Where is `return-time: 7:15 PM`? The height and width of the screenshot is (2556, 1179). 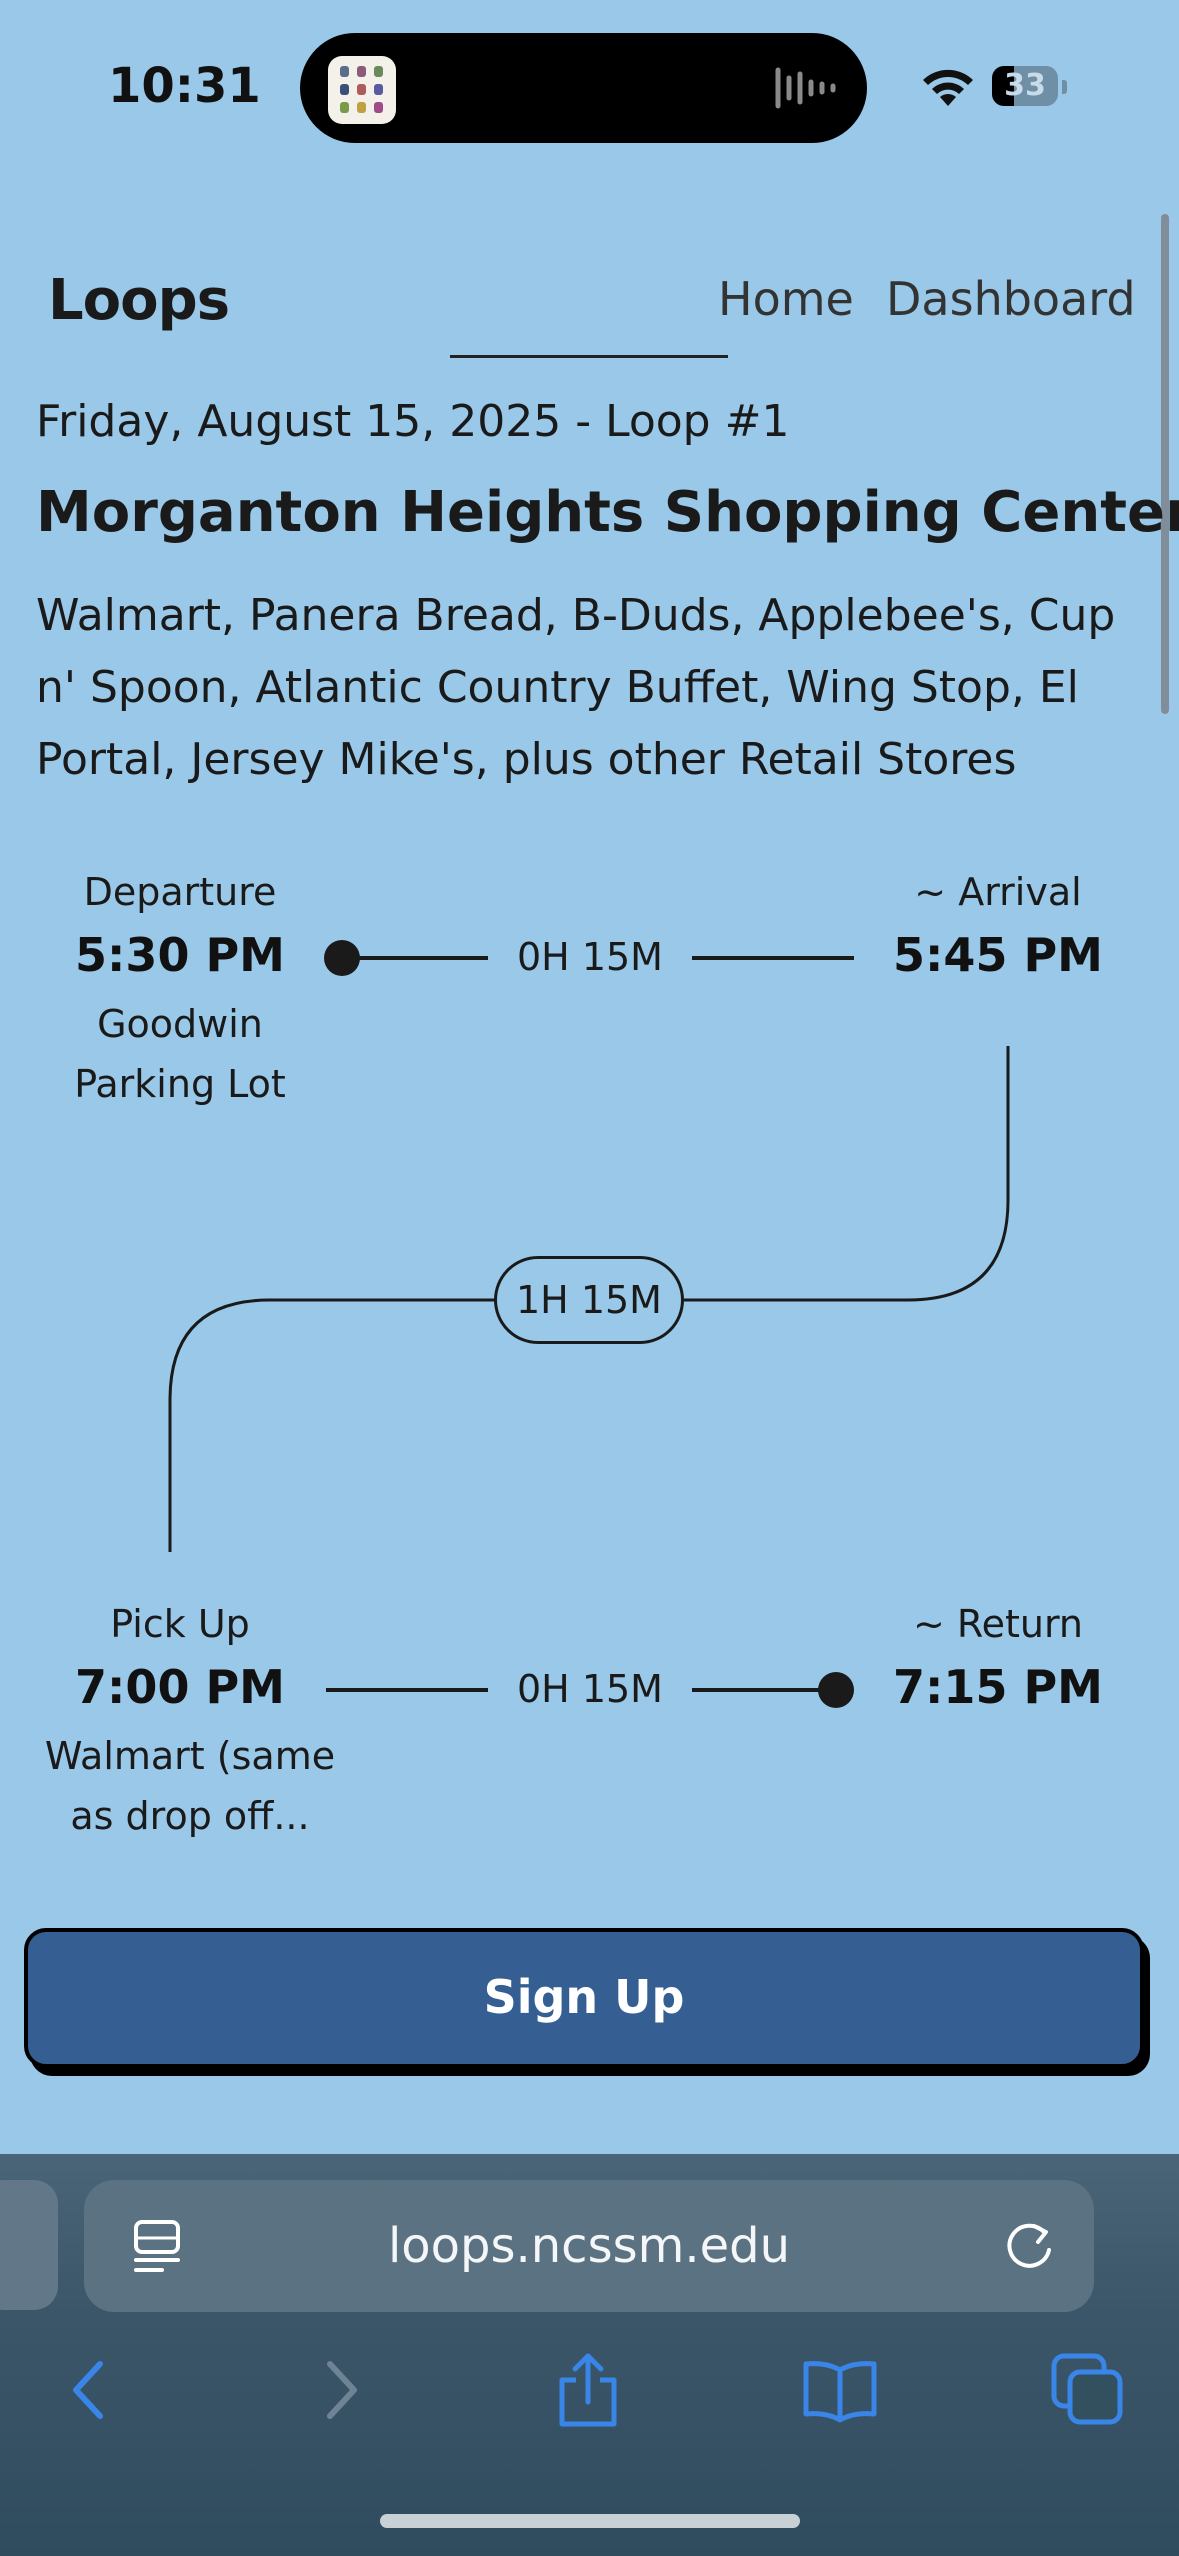
return-time: 7:15 PM is located at coordinates (998, 1687).